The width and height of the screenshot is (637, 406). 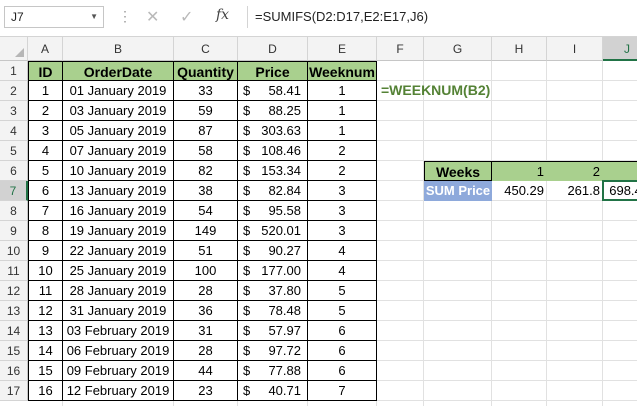 I want to click on row-header-17: 17, so click(x=14, y=391).